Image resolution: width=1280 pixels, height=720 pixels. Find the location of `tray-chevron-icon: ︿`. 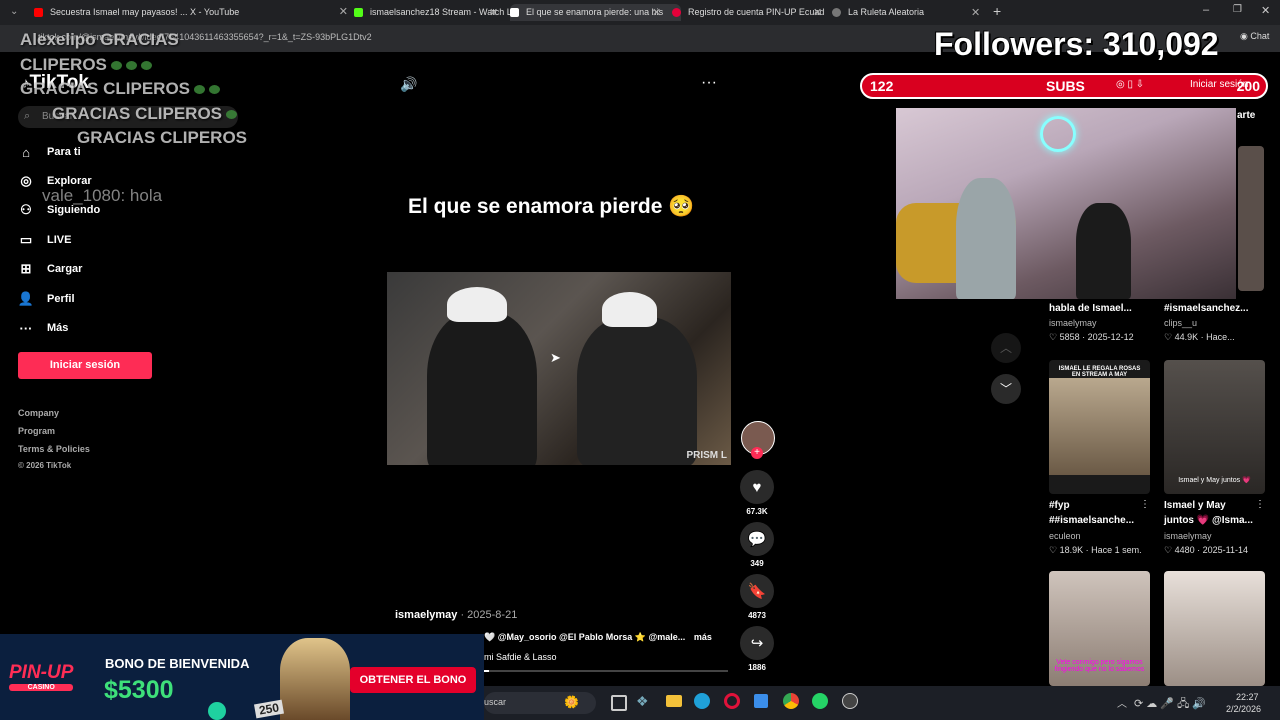

tray-chevron-icon: ︿ is located at coordinates (1122, 702).